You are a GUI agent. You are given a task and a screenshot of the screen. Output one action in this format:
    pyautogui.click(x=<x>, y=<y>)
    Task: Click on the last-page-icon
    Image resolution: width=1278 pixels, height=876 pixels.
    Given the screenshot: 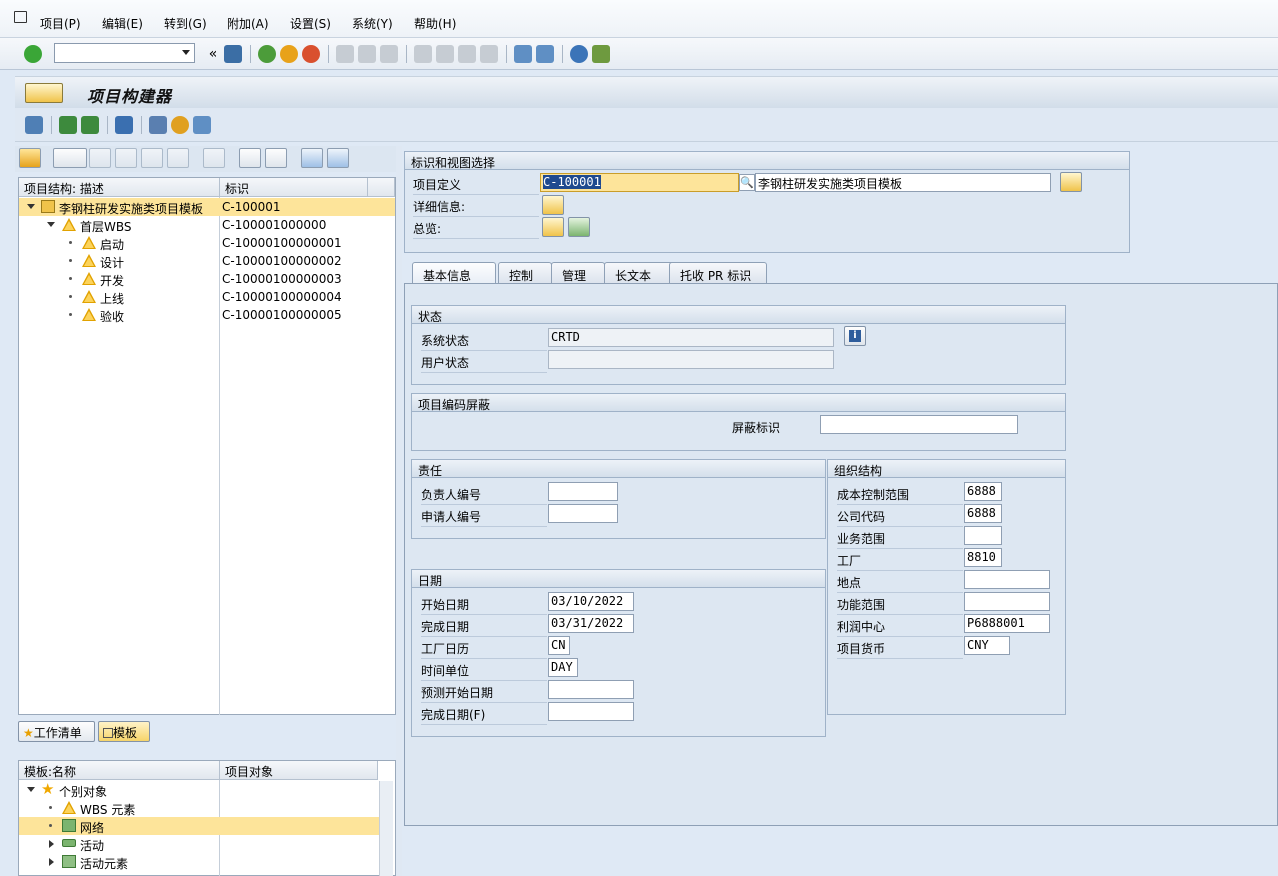 What is the action you would take?
    pyautogui.click(x=489, y=54)
    